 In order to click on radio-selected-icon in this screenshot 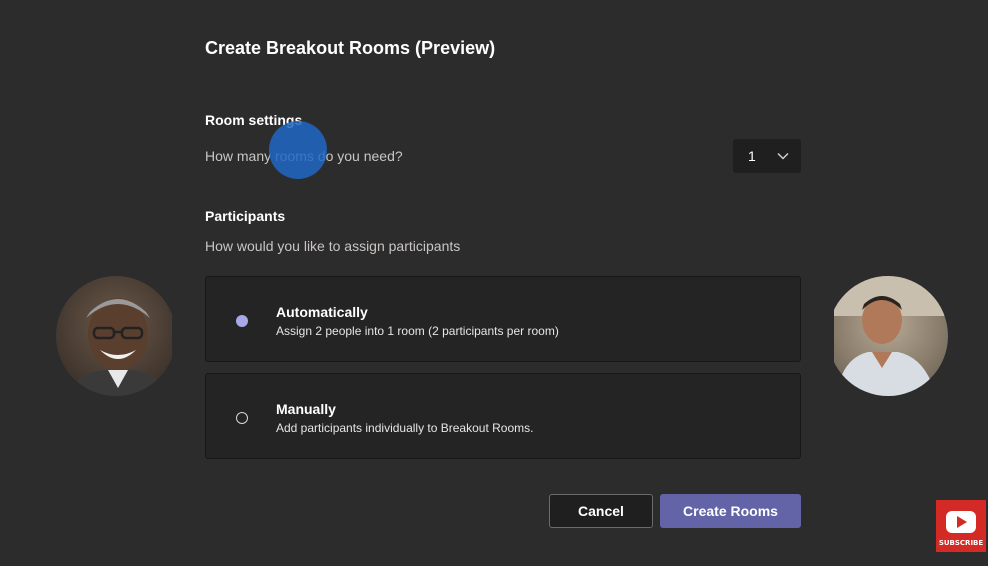, I will do `click(242, 321)`.